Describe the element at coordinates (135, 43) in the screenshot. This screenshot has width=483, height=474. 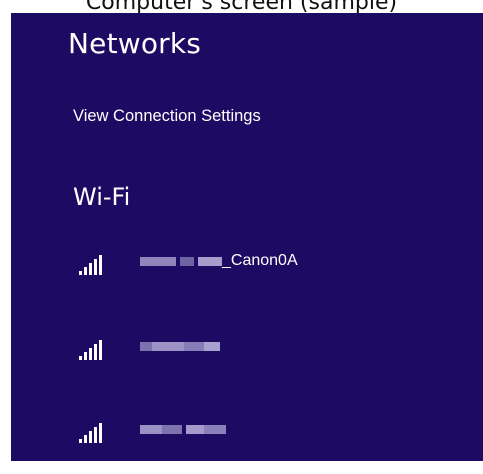
I see `panel-title: Networks` at that location.